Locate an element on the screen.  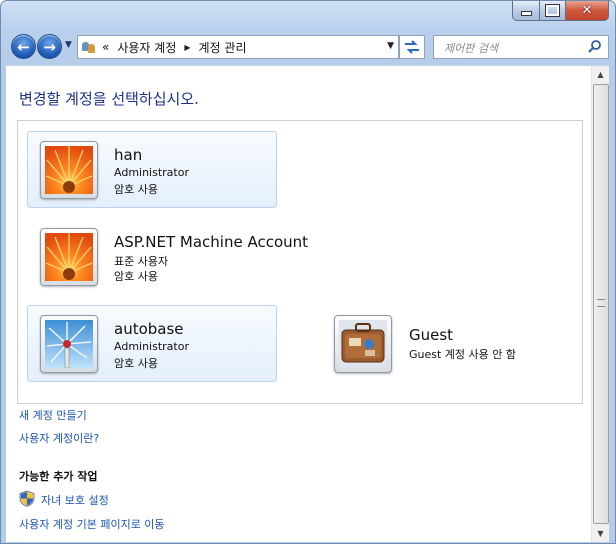
account-type: Guest 계정 사용 안 함 is located at coordinates (463, 354).